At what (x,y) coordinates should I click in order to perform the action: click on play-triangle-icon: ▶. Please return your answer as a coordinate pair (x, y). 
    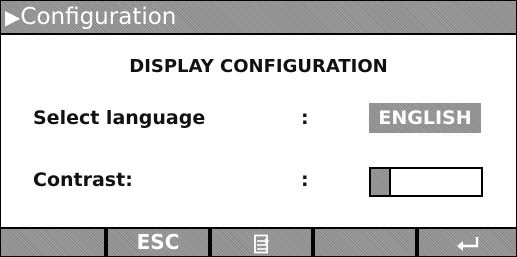
    Looking at the image, I should click on (13, 17).